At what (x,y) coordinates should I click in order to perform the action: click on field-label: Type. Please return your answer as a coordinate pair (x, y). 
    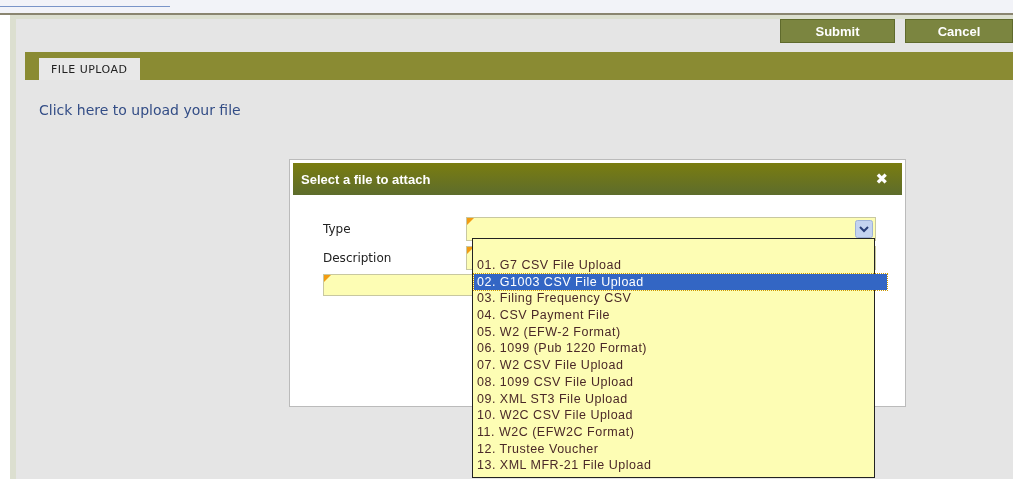
    Looking at the image, I should click on (337, 228).